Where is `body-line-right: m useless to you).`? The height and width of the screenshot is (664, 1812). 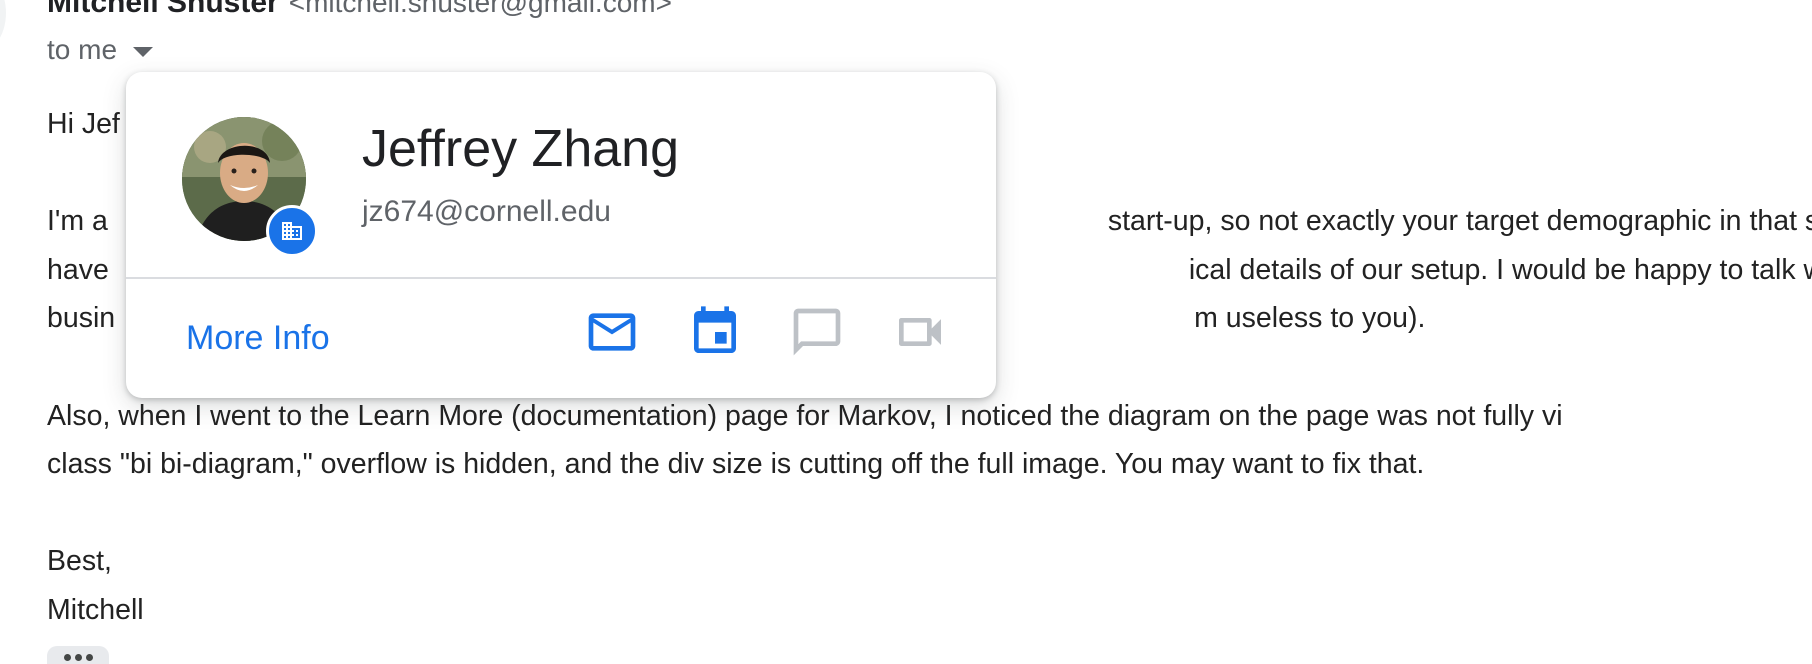
body-line-right: m useless to you). is located at coordinates (1310, 318).